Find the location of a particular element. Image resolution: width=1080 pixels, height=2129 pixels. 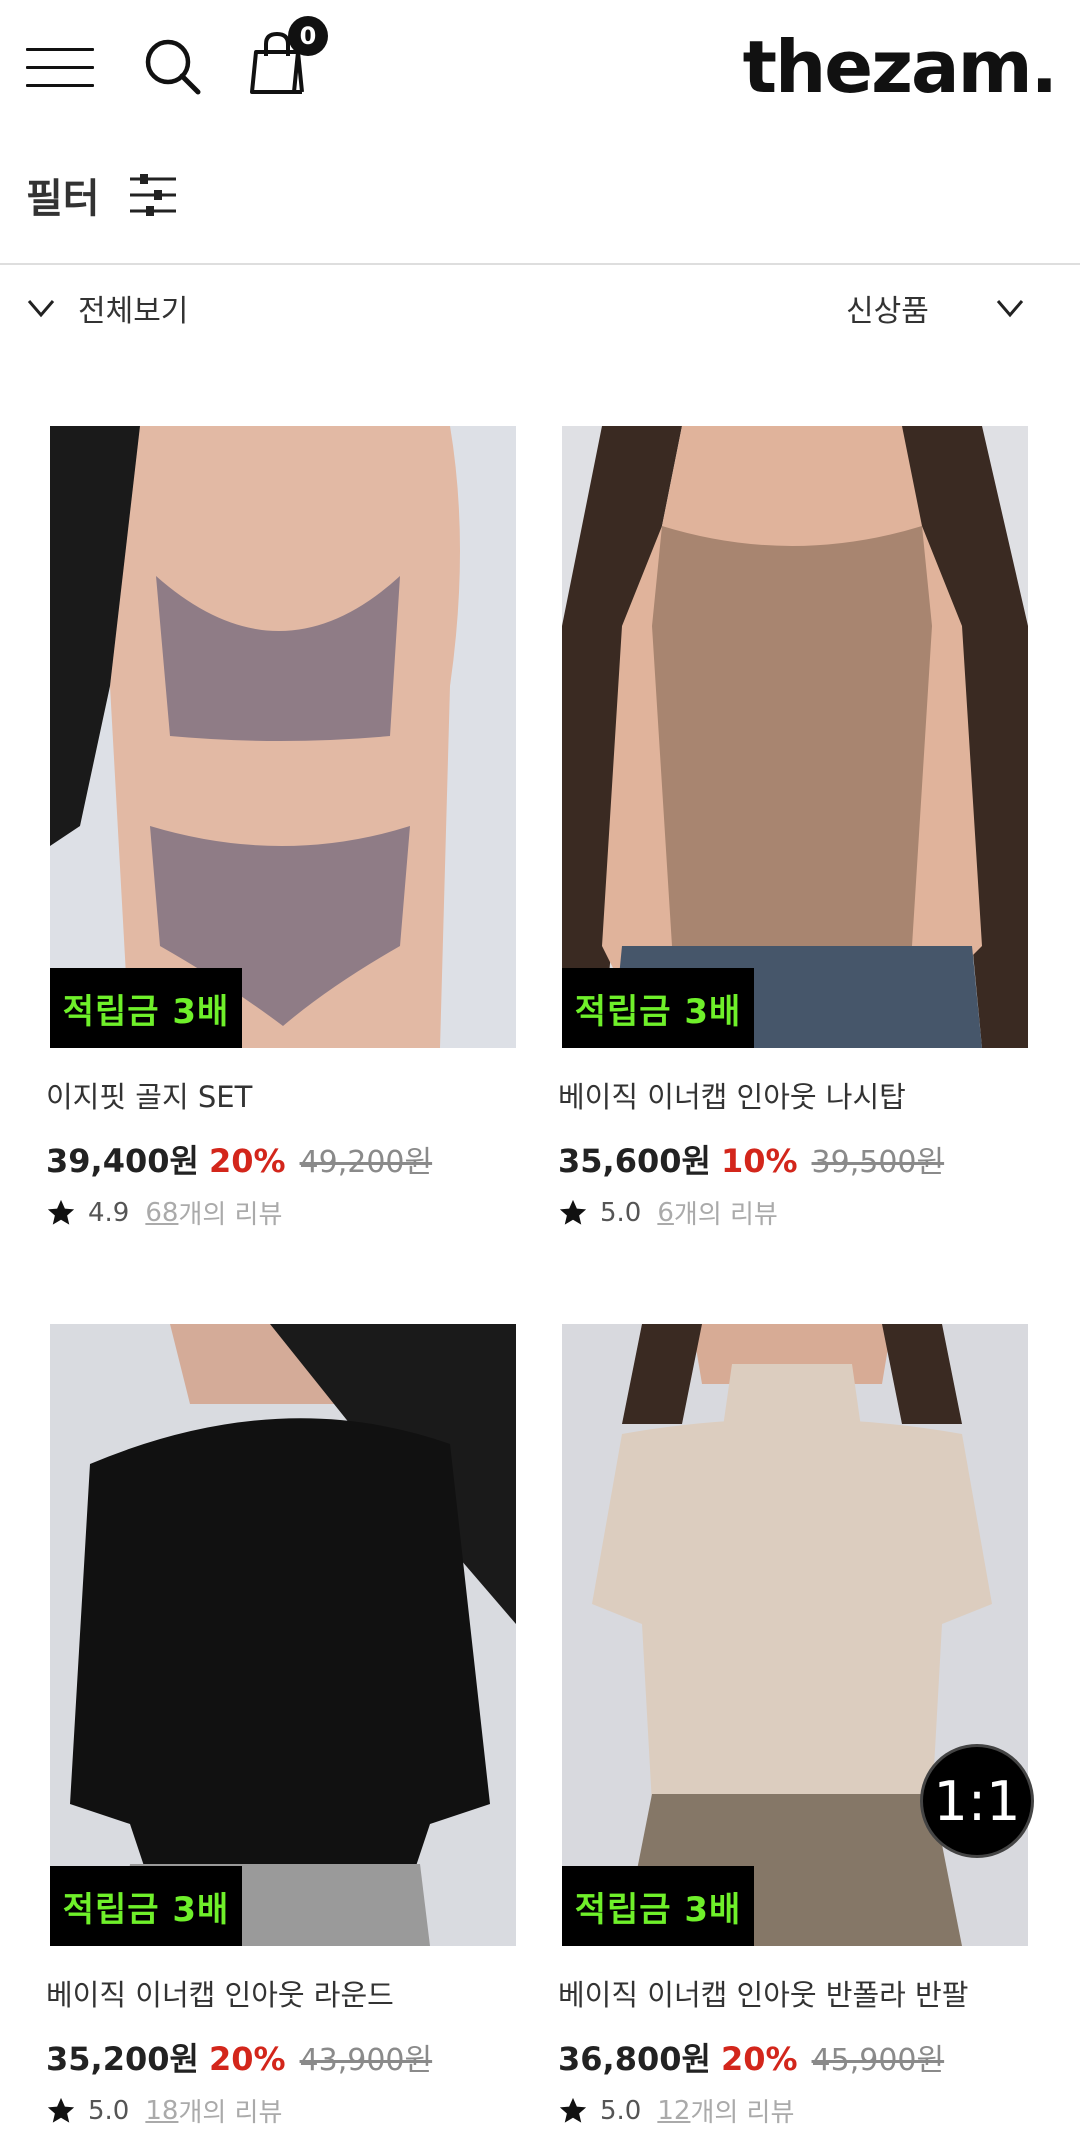

sort-label: 신상품 is located at coordinates (887, 311).